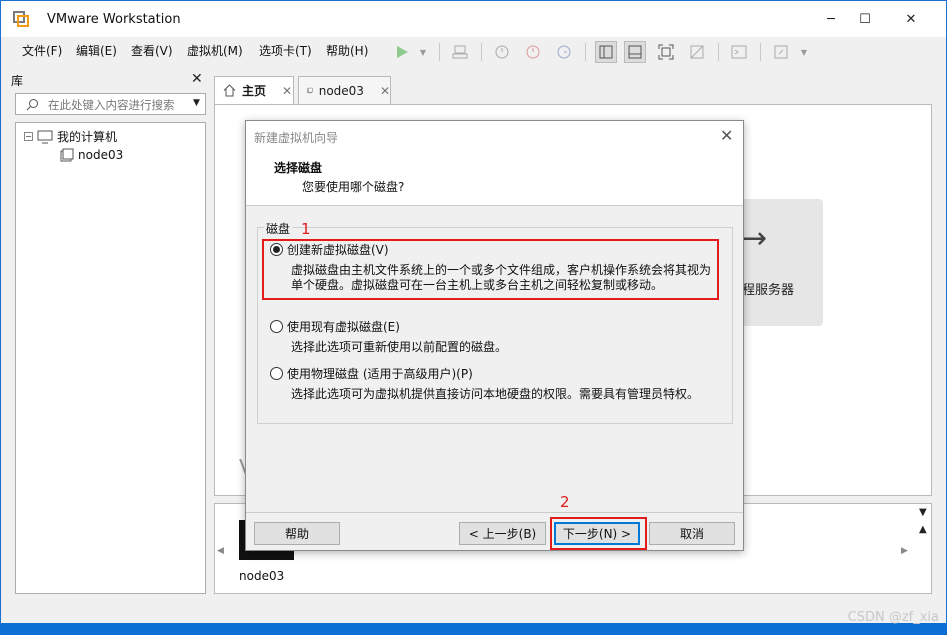  What do you see at coordinates (923, 529) in the screenshot?
I see `chevron-up-icon: ▲` at bounding box center [923, 529].